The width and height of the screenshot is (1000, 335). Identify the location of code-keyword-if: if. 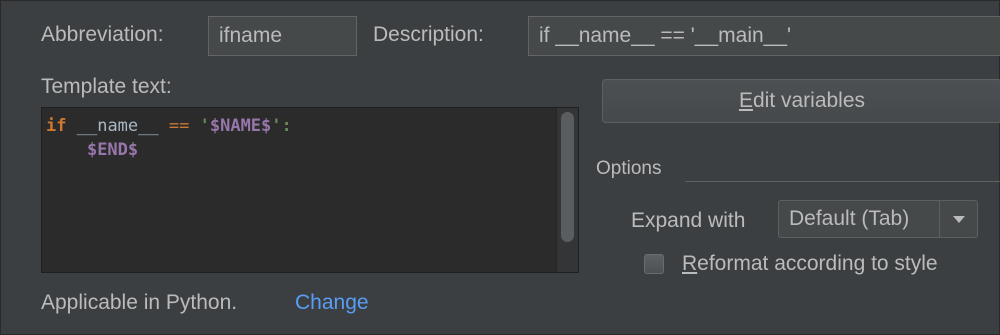
(56, 126).